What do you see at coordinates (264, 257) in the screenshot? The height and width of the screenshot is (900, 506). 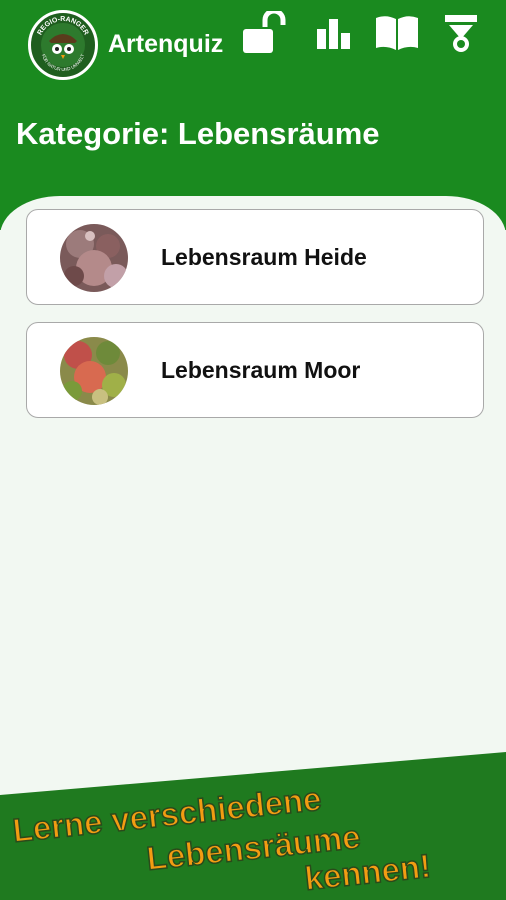 I see `category-label: Lebensraum Heide` at bounding box center [264, 257].